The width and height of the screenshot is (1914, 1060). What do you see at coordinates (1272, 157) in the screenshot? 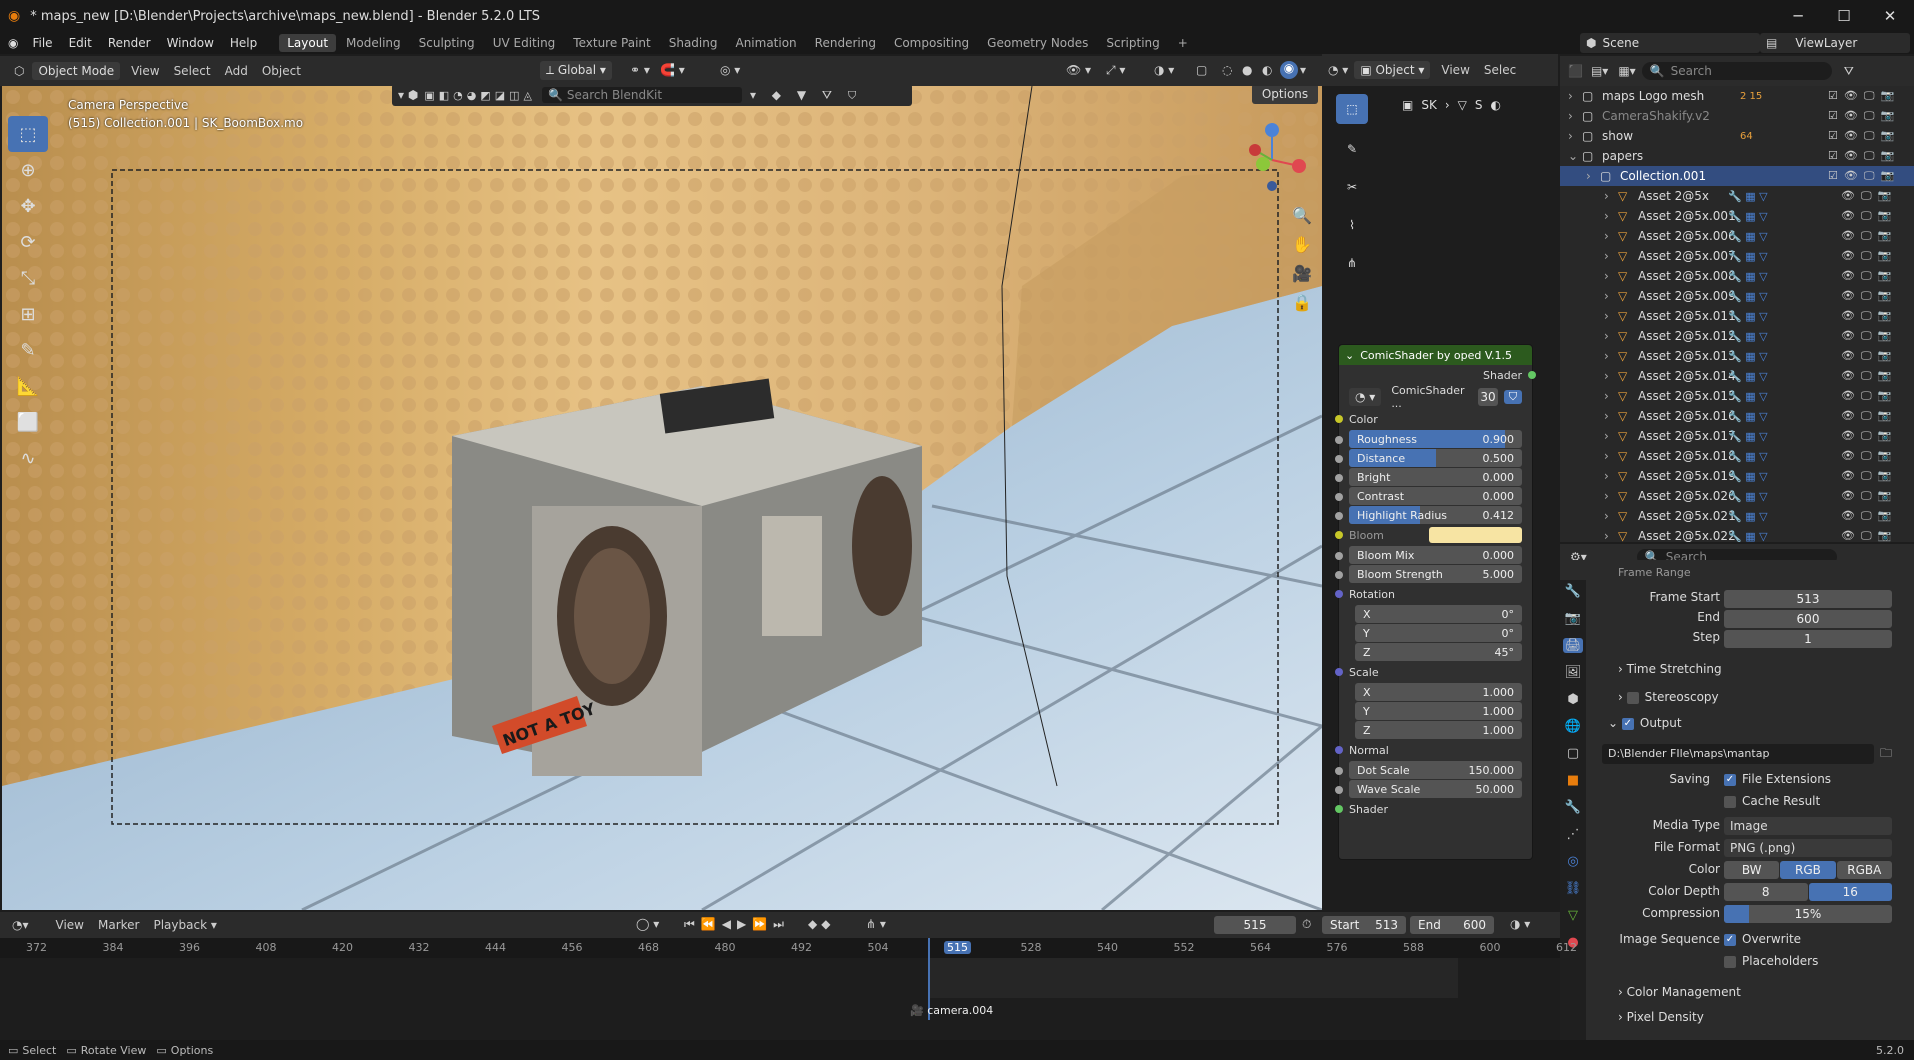
I see `navigation-gizmo` at bounding box center [1272, 157].